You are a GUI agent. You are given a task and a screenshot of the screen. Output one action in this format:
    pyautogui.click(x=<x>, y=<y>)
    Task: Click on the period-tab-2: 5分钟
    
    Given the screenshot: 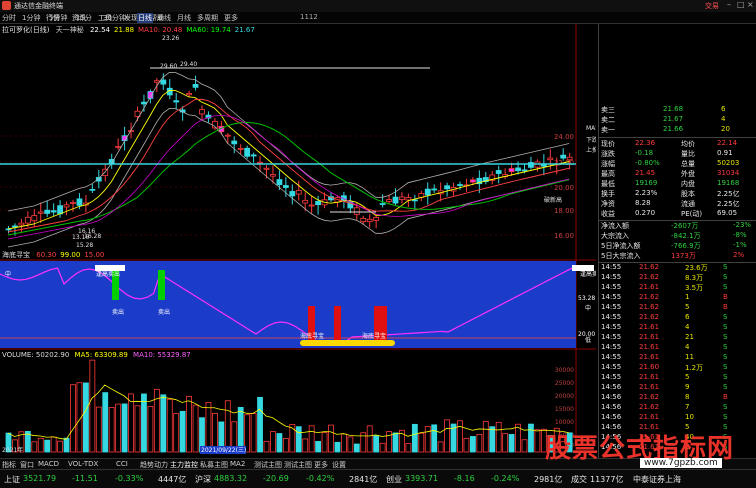 What is the action you would take?
    pyautogui.click(x=58, y=18)
    